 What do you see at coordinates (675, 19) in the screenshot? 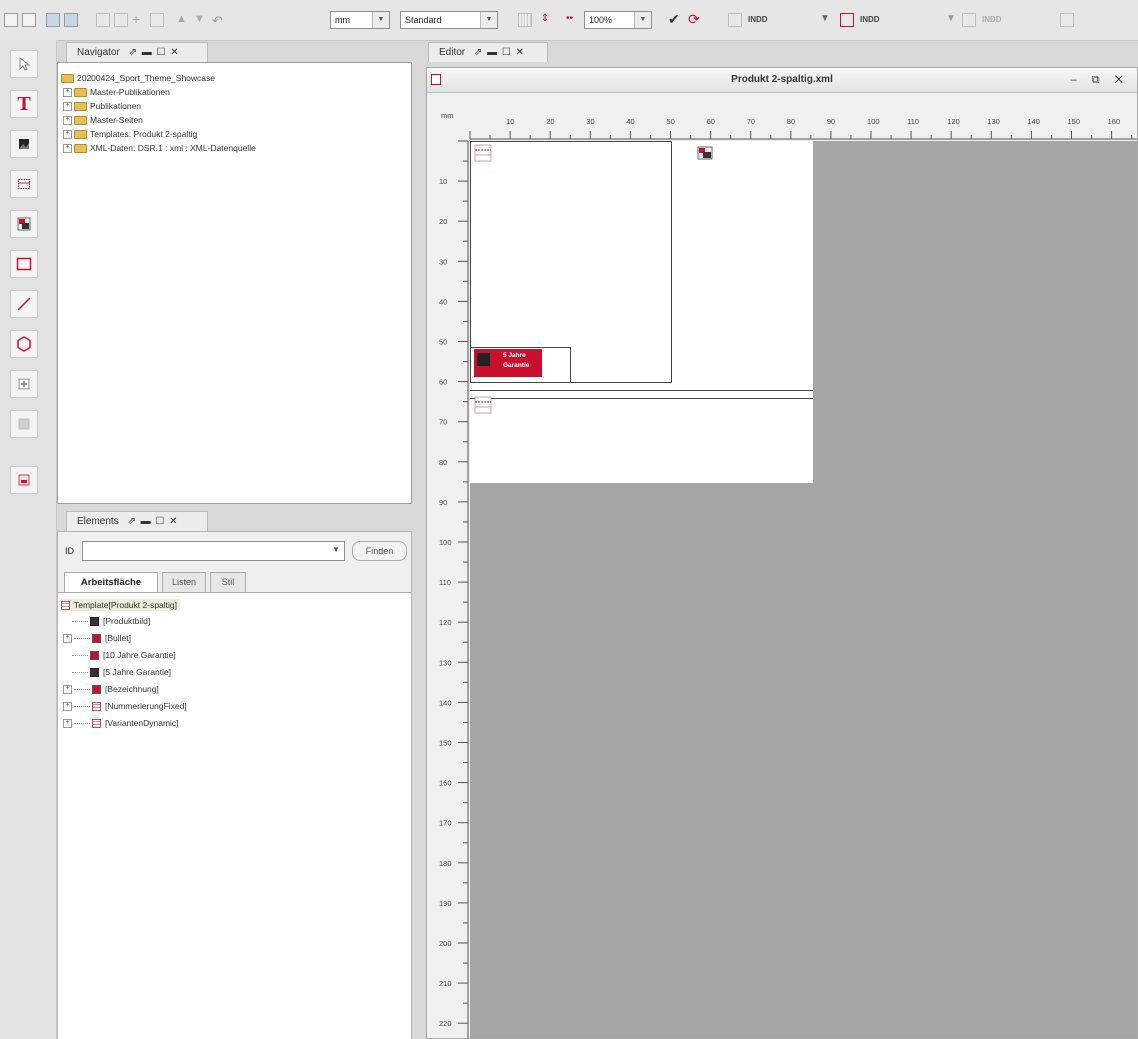
I see `check-icon: ✔` at bounding box center [675, 19].